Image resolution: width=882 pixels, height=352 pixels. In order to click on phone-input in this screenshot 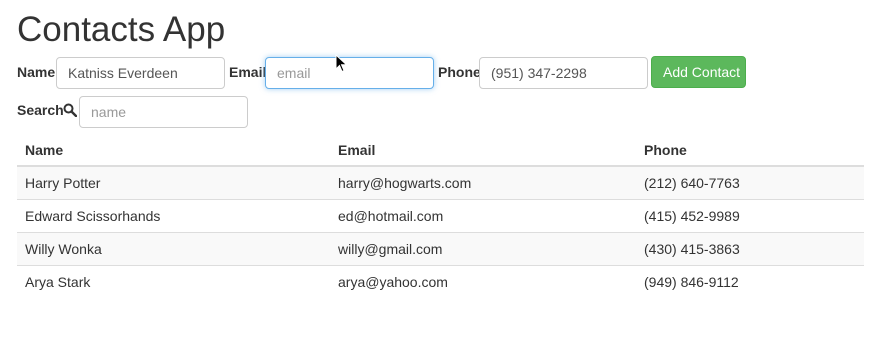, I will do `click(563, 73)`.